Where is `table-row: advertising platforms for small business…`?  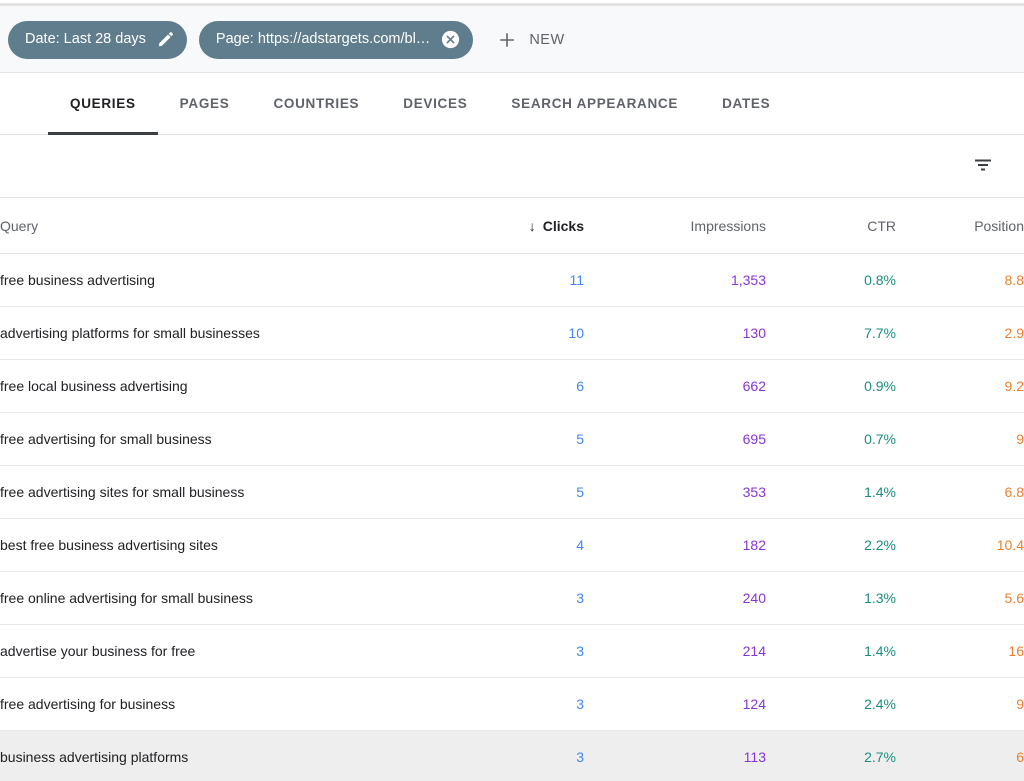 table-row: advertising platforms for small business… is located at coordinates (512, 333).